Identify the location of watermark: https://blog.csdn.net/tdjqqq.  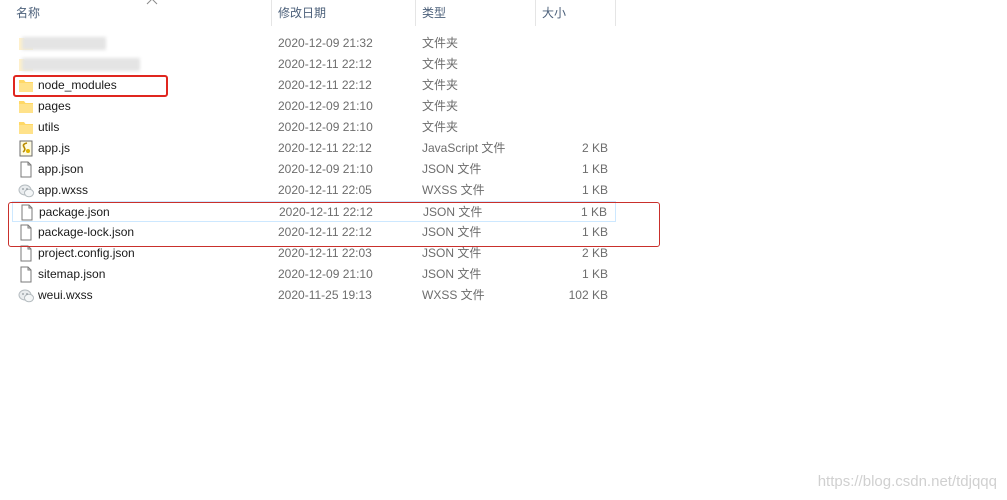
(907, 481).